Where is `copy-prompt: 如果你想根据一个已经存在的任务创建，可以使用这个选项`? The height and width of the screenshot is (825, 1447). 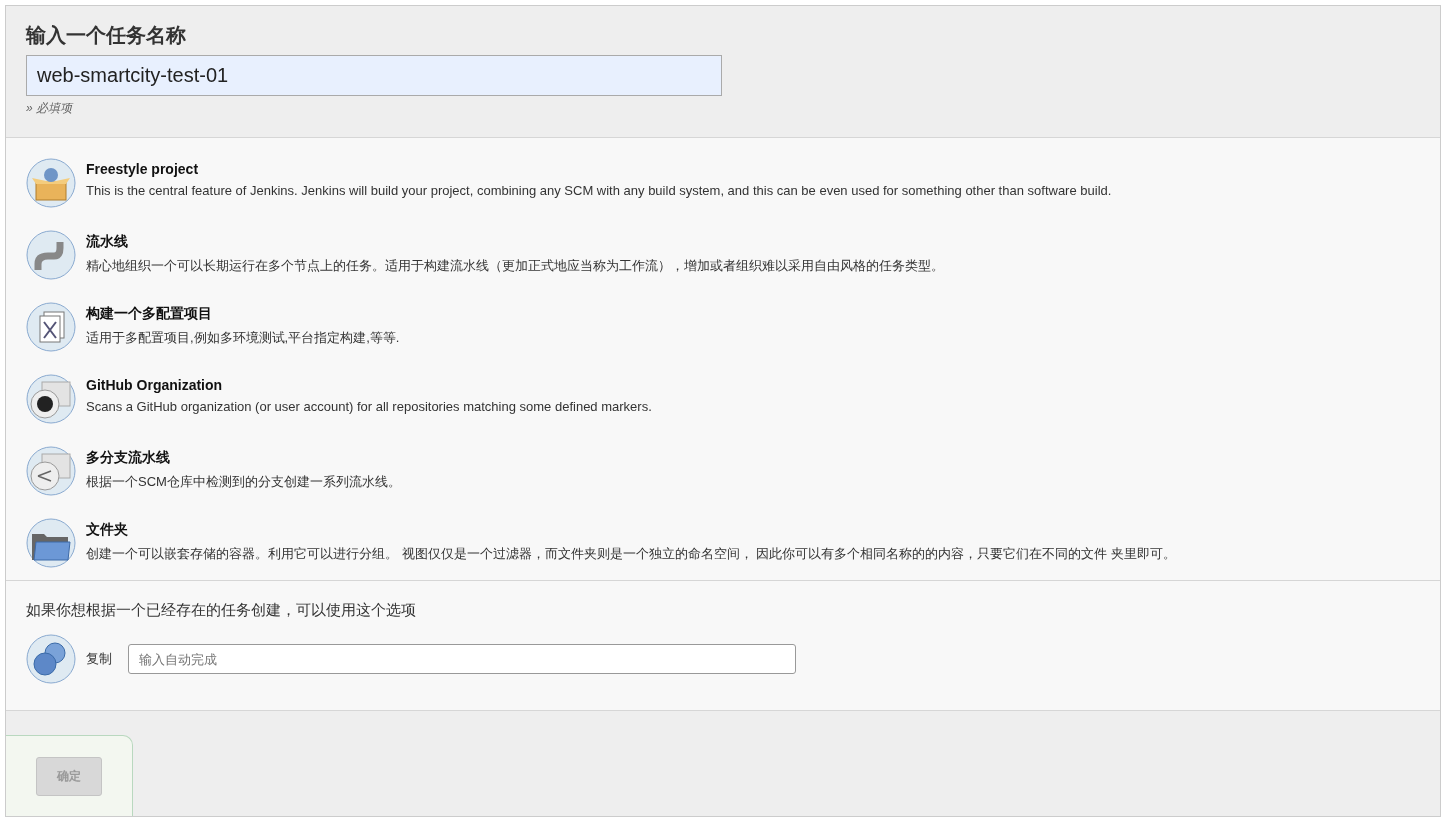 copy-prompt: 如果你想根据一个已经存在的任务创建，可以使用这个选项 is located at coordinates (221, 610).